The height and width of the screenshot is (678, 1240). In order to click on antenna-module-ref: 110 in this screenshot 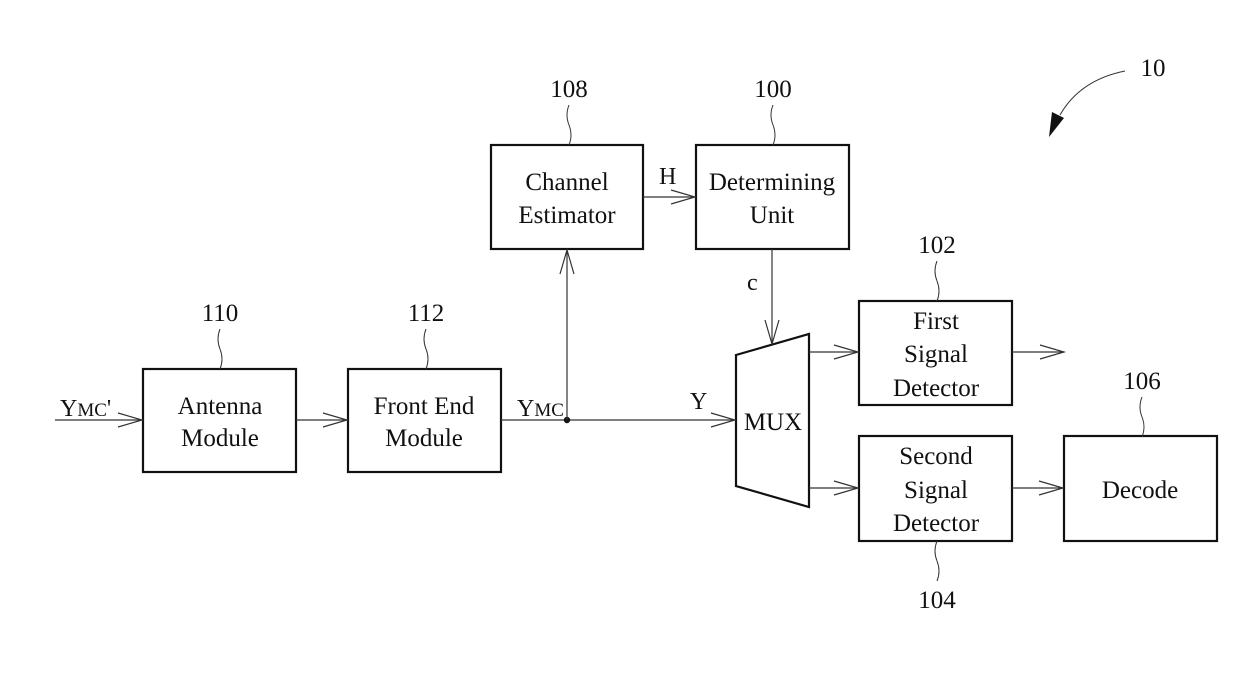, I will do `click(220, 313)`.